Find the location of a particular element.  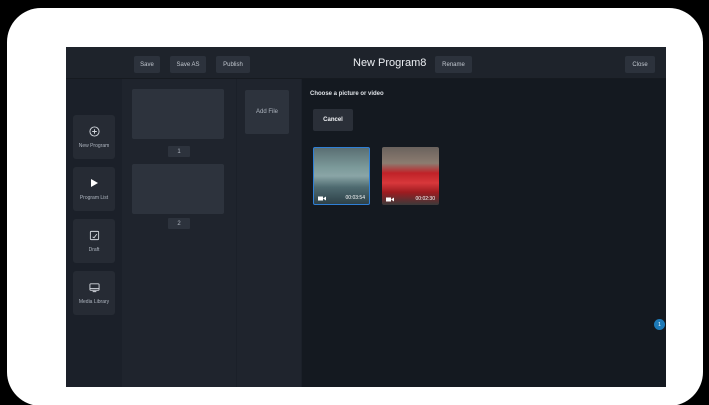

media-item: 00:02:30 is located at coordinates (410, 176).